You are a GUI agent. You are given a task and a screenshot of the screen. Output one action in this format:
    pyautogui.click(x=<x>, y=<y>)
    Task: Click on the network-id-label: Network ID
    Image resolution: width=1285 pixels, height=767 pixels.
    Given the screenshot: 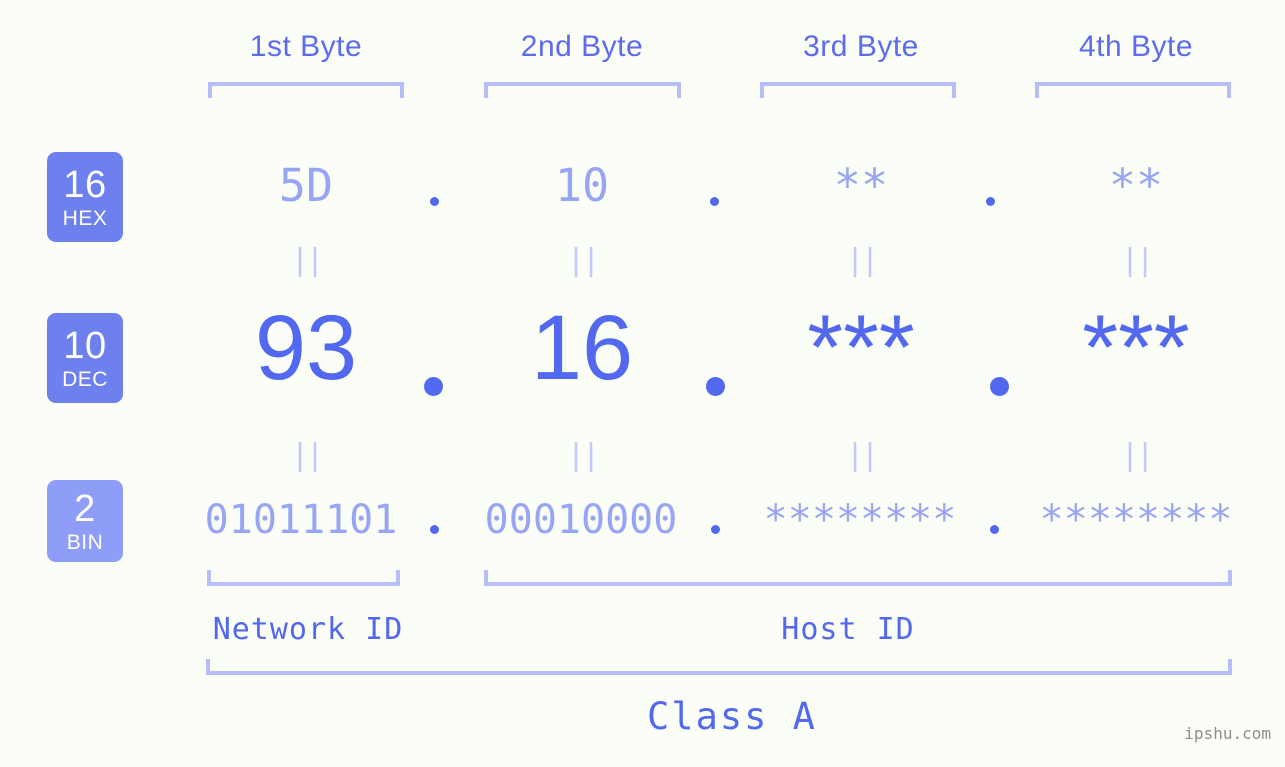 What is the action you would take?
    pyautogui.click(x=308, y=629)
    